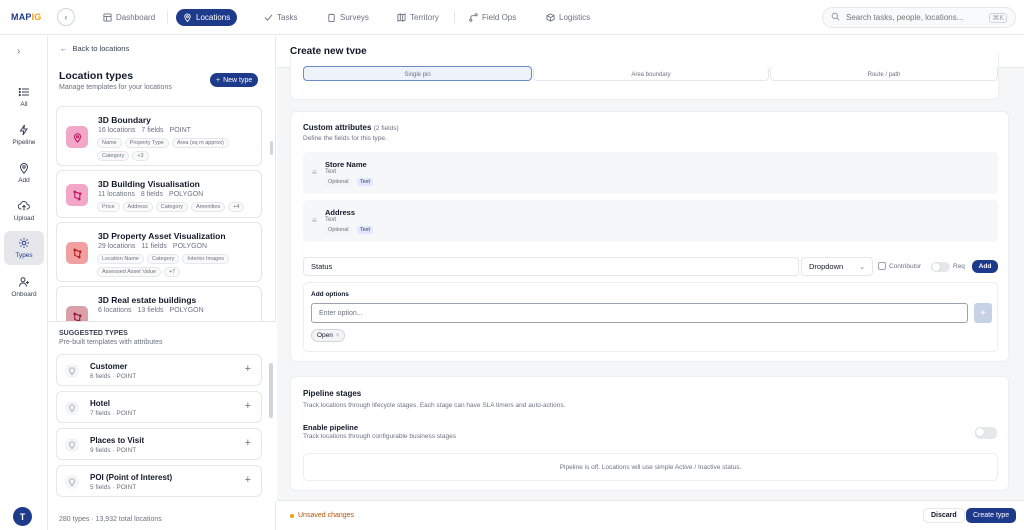 This screenshot has height=530, width=1024. What do you see at coordinates (959, 266) in the screenshot?
I see `required-label: Req` at bounding box center [959, 266].